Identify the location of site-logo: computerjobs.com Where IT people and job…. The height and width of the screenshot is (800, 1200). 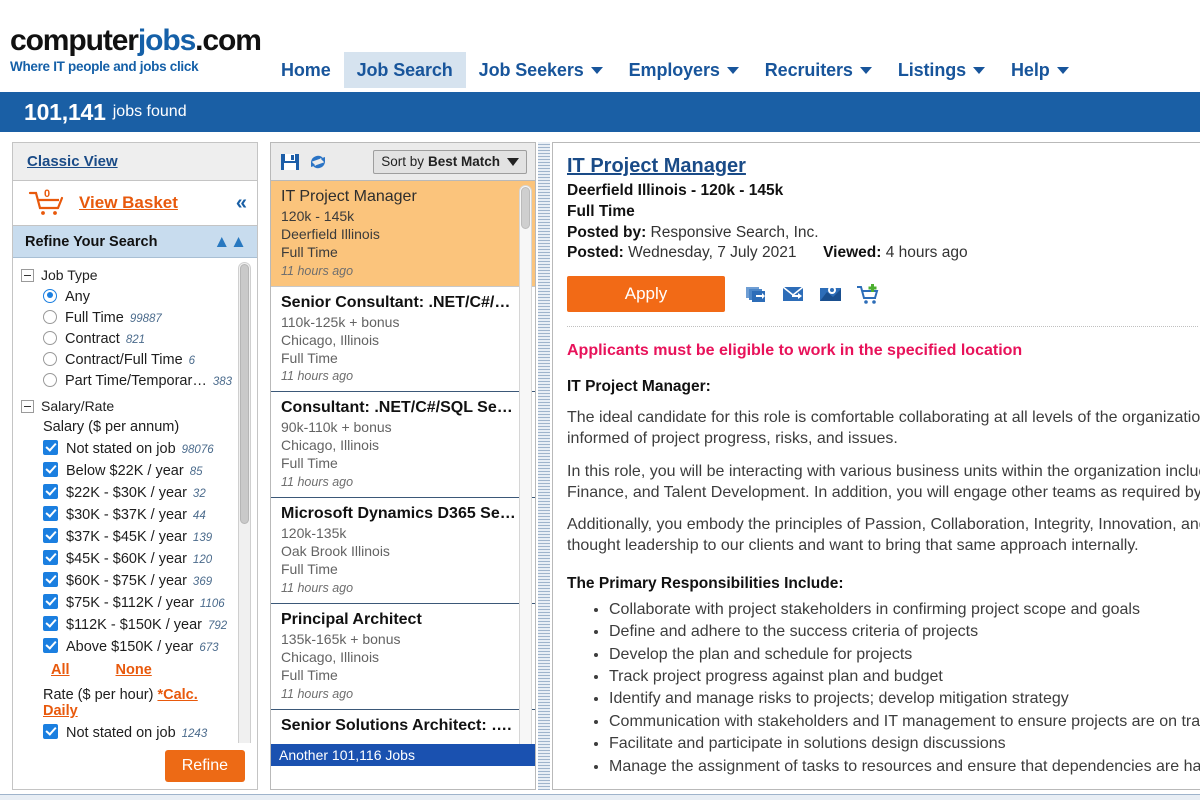
(136, 50).